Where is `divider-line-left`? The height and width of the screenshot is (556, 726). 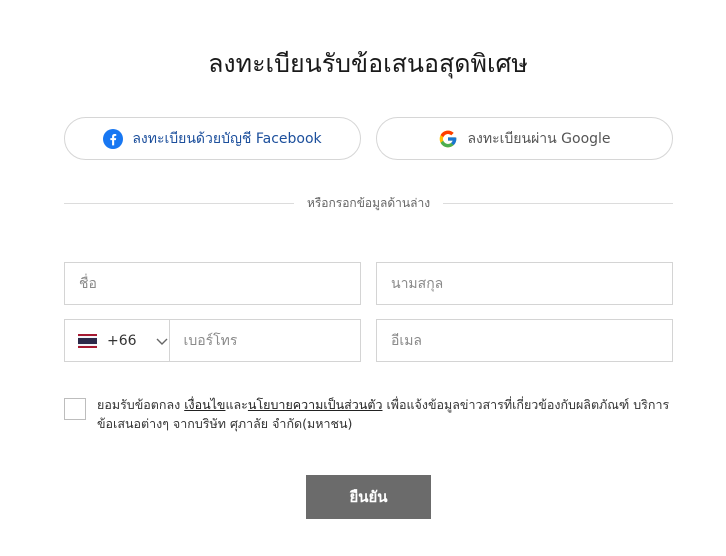
divider-line-left is located at coordinates (179, 203).